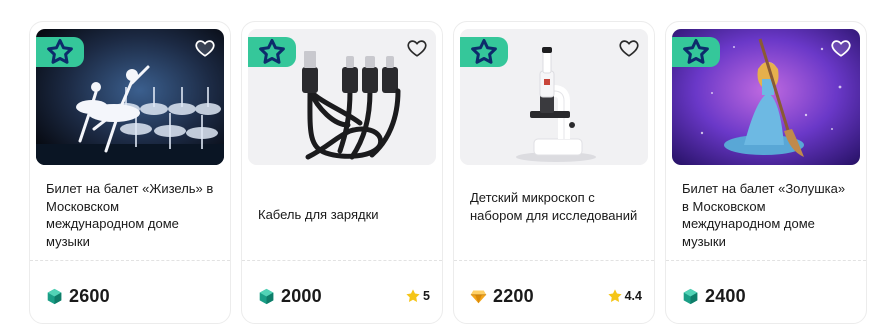  Describe the element at coordinates (633, 296) in the screenshot. I see `rating-value: 4.4` at that location.